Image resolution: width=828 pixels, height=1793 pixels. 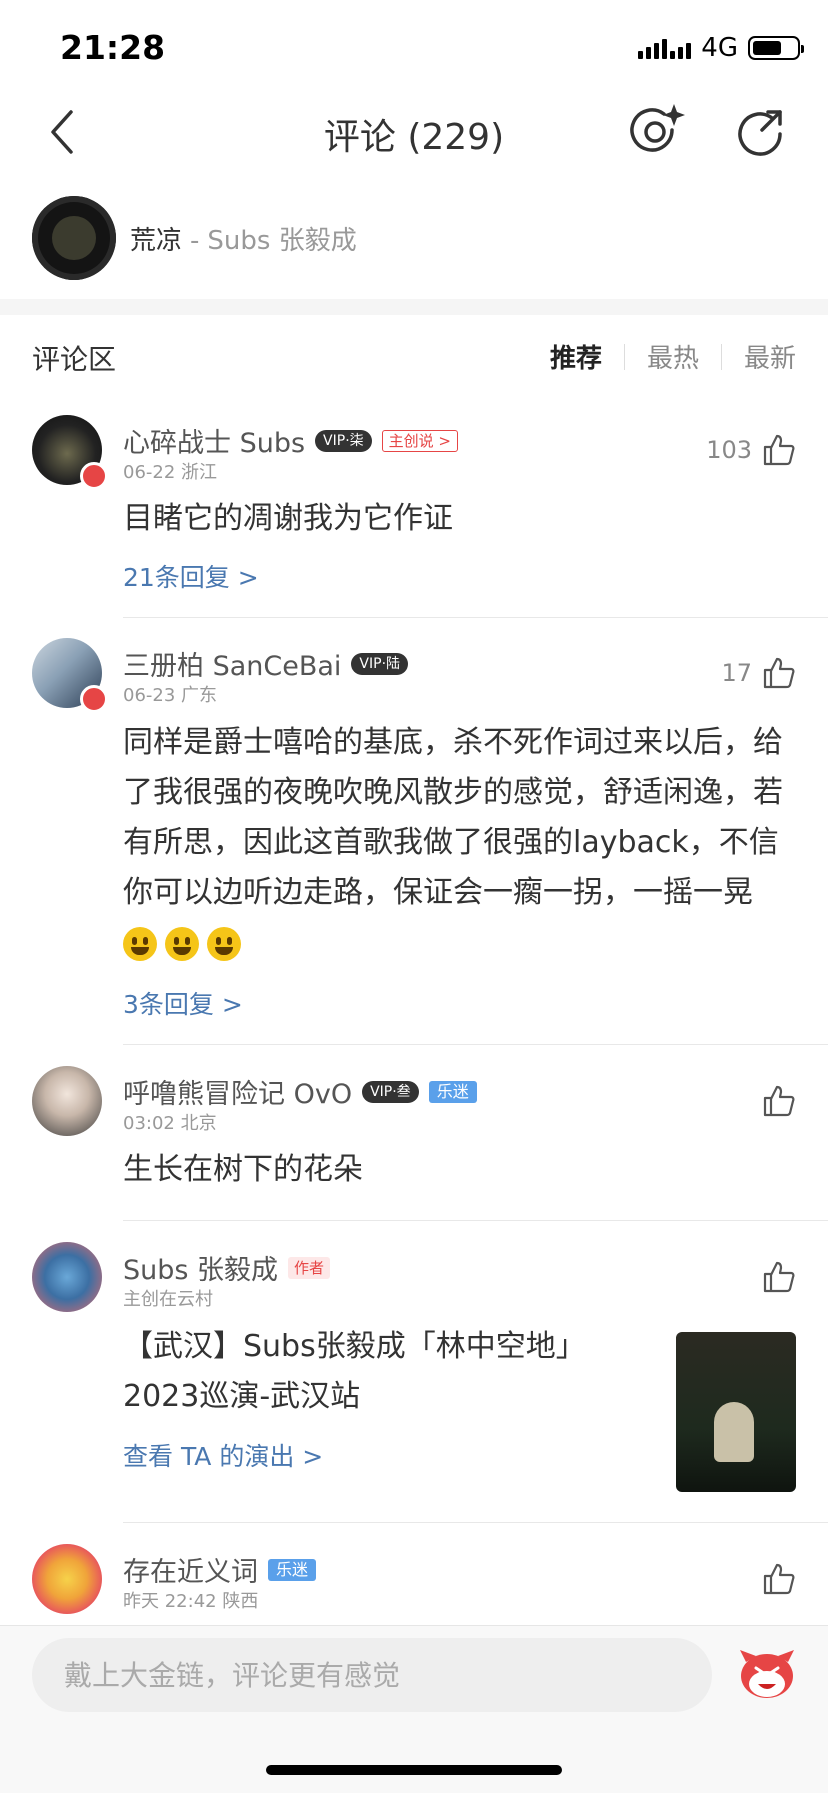 I want to click on home-indicator, so click(x=414, y=1770).